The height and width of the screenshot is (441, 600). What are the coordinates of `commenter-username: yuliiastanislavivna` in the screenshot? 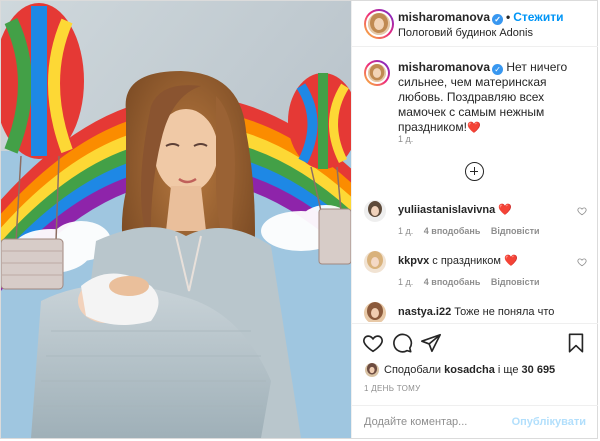 It's located at (446, 210).